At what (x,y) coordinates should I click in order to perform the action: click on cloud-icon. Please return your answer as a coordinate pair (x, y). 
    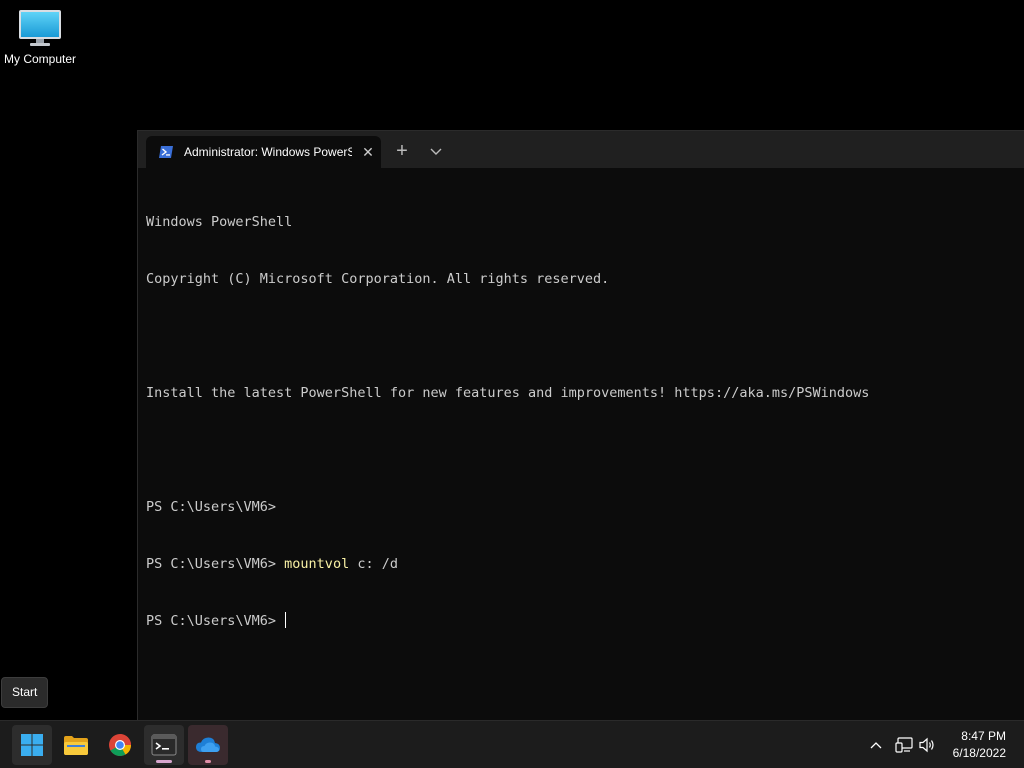
    Looking at the image, I should click on (208, 744).